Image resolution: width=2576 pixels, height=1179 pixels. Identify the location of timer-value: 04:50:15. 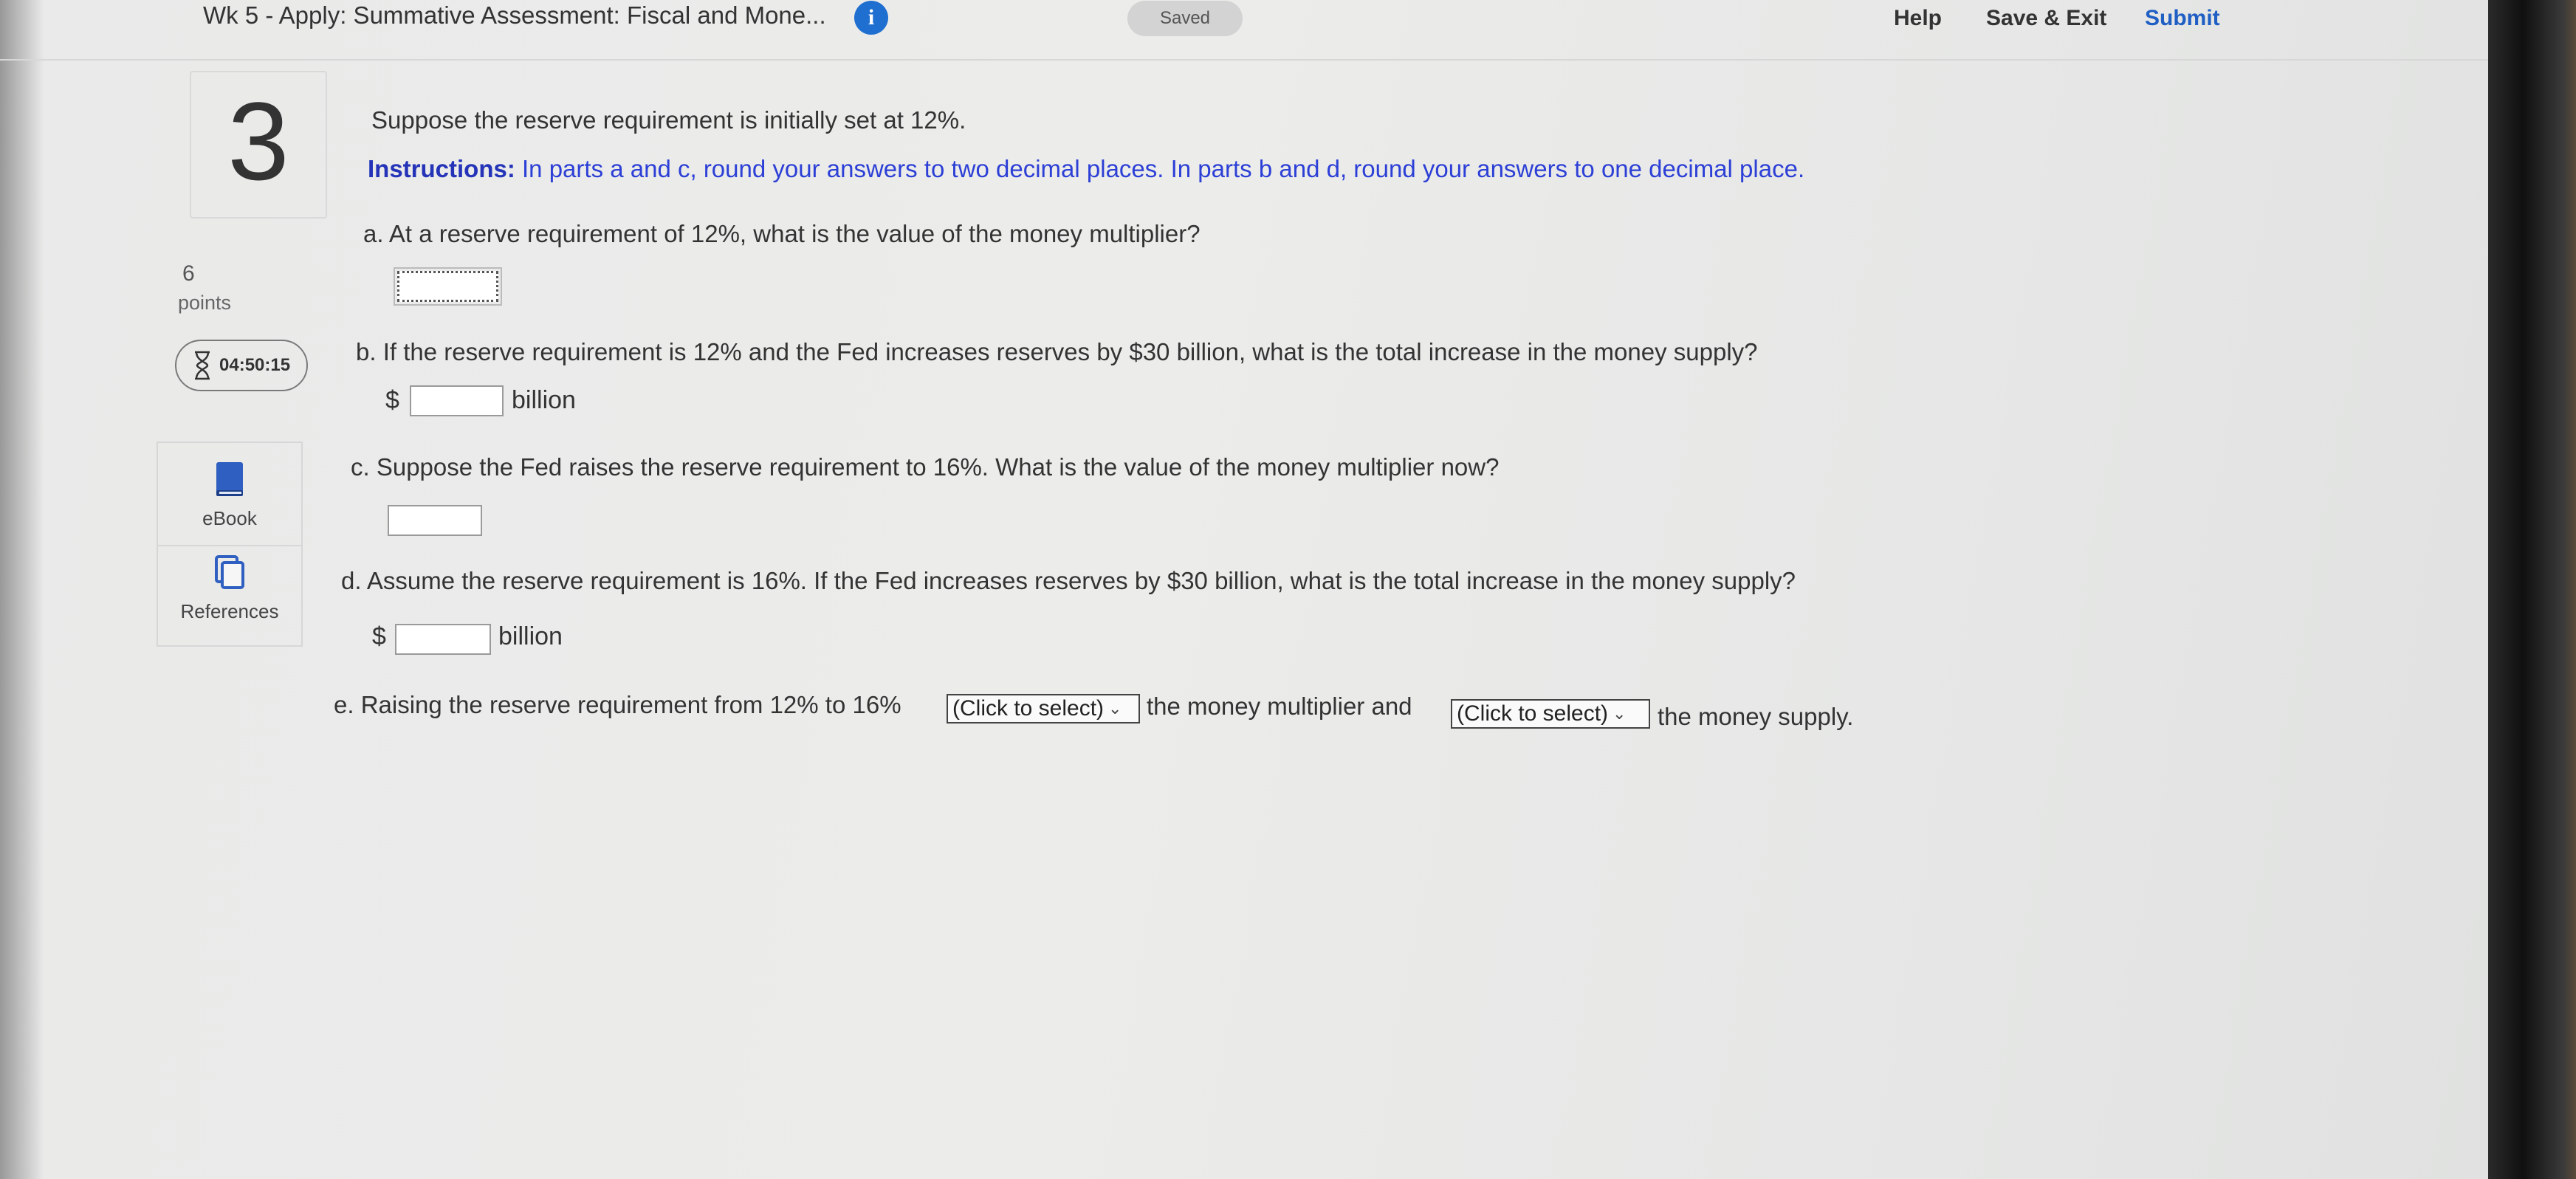
(255, 365).